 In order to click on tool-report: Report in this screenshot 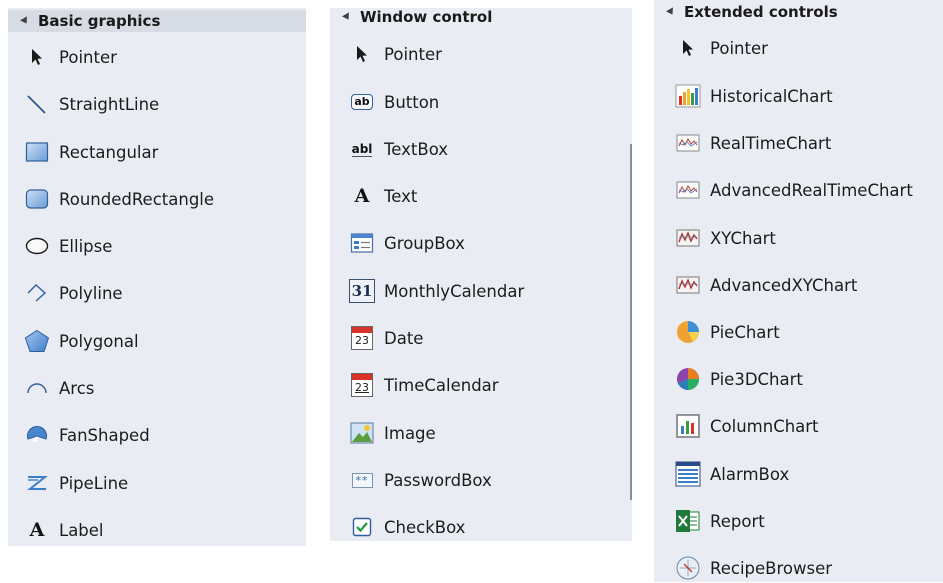, I will do `click(720, 521)`.